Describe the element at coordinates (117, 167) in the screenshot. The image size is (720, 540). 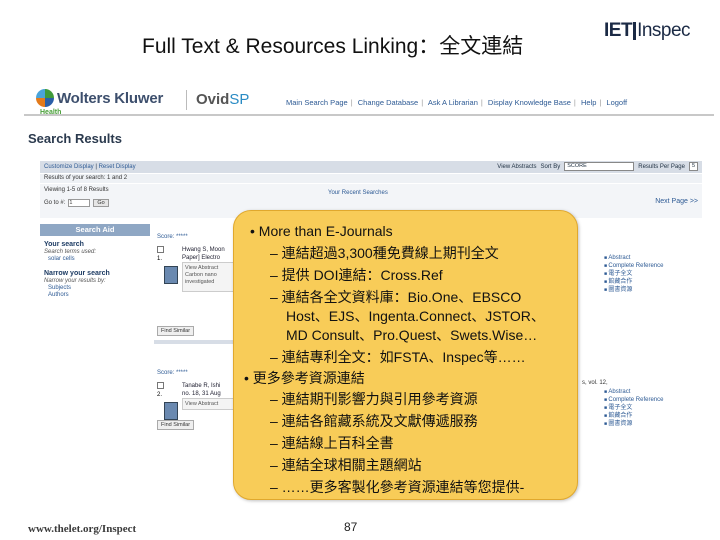
I see `reset-display-link: Reset Display` at that location.